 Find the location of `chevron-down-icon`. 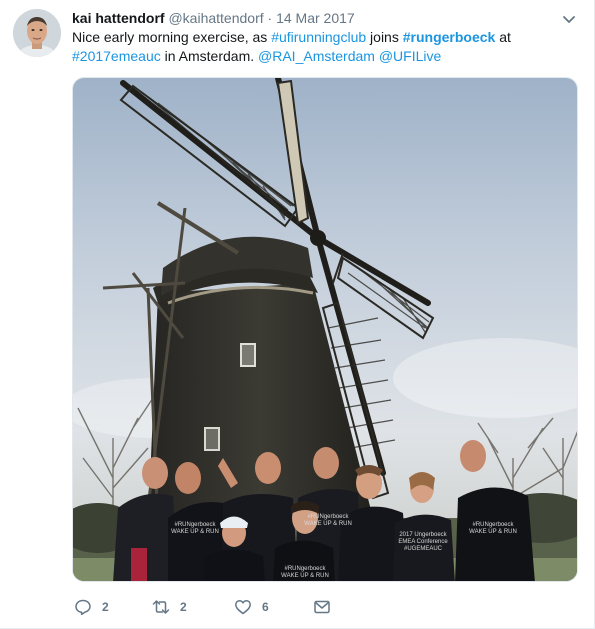

chevron-down-icon is located at coordinates (569, 19).